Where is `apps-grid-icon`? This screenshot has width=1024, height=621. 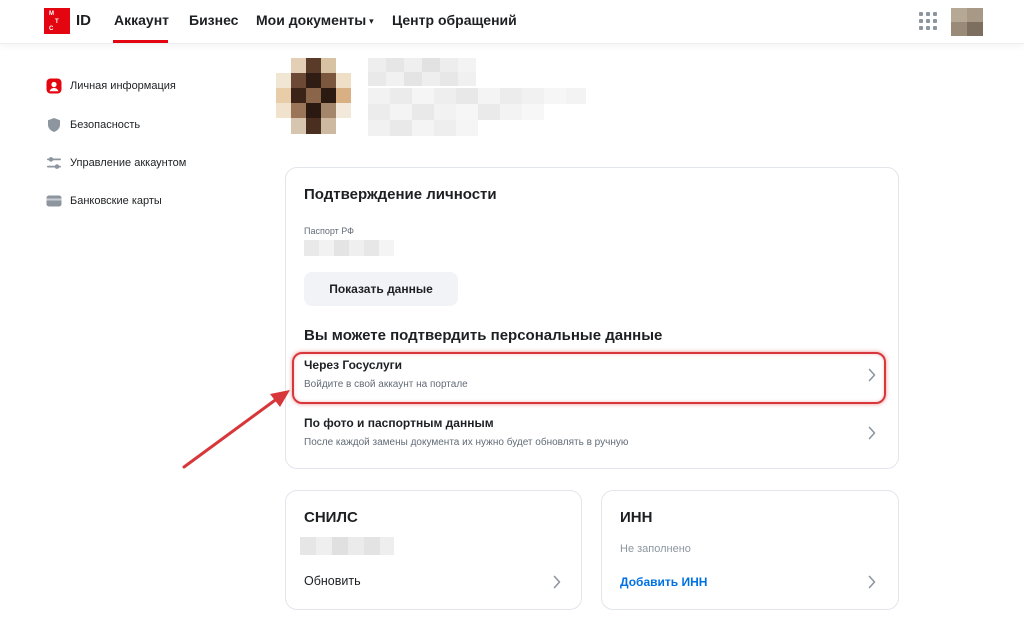
apps-grid-icon is located at coordinates (928, 21).